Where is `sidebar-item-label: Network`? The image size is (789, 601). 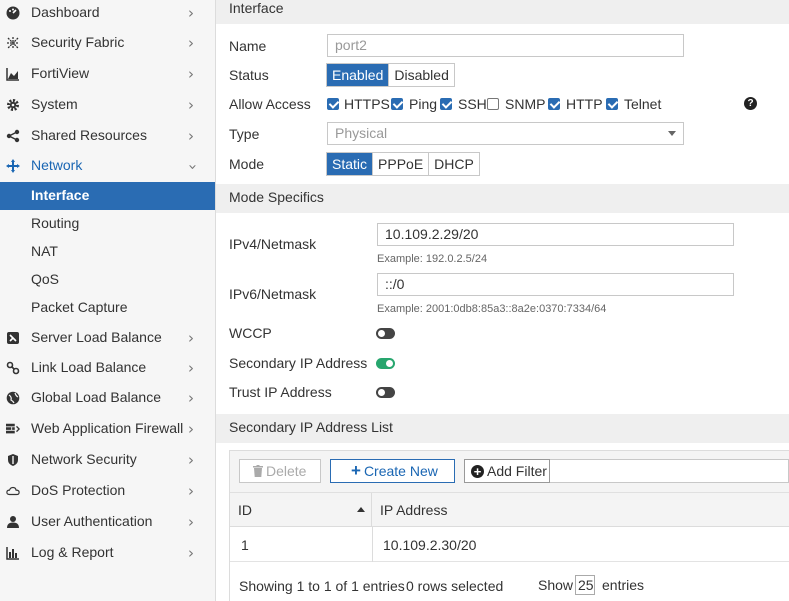
sidebar-item-label: Network is located at coordinates (57, 165).